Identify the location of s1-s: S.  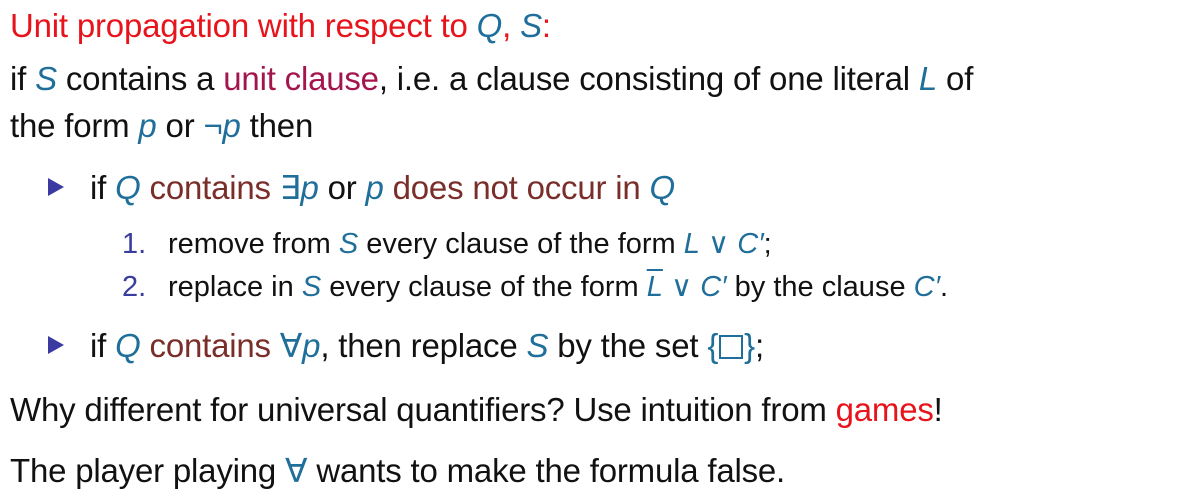
(348, 244).